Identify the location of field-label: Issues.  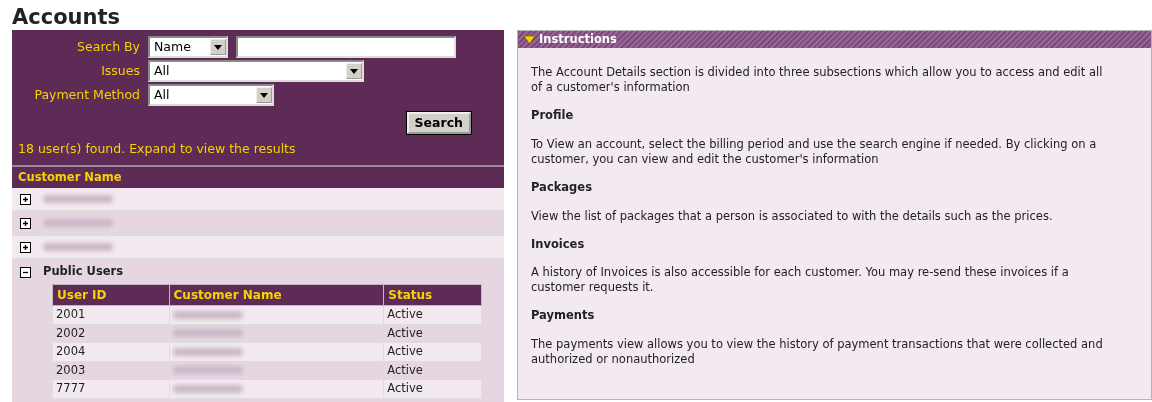
(120, 70).